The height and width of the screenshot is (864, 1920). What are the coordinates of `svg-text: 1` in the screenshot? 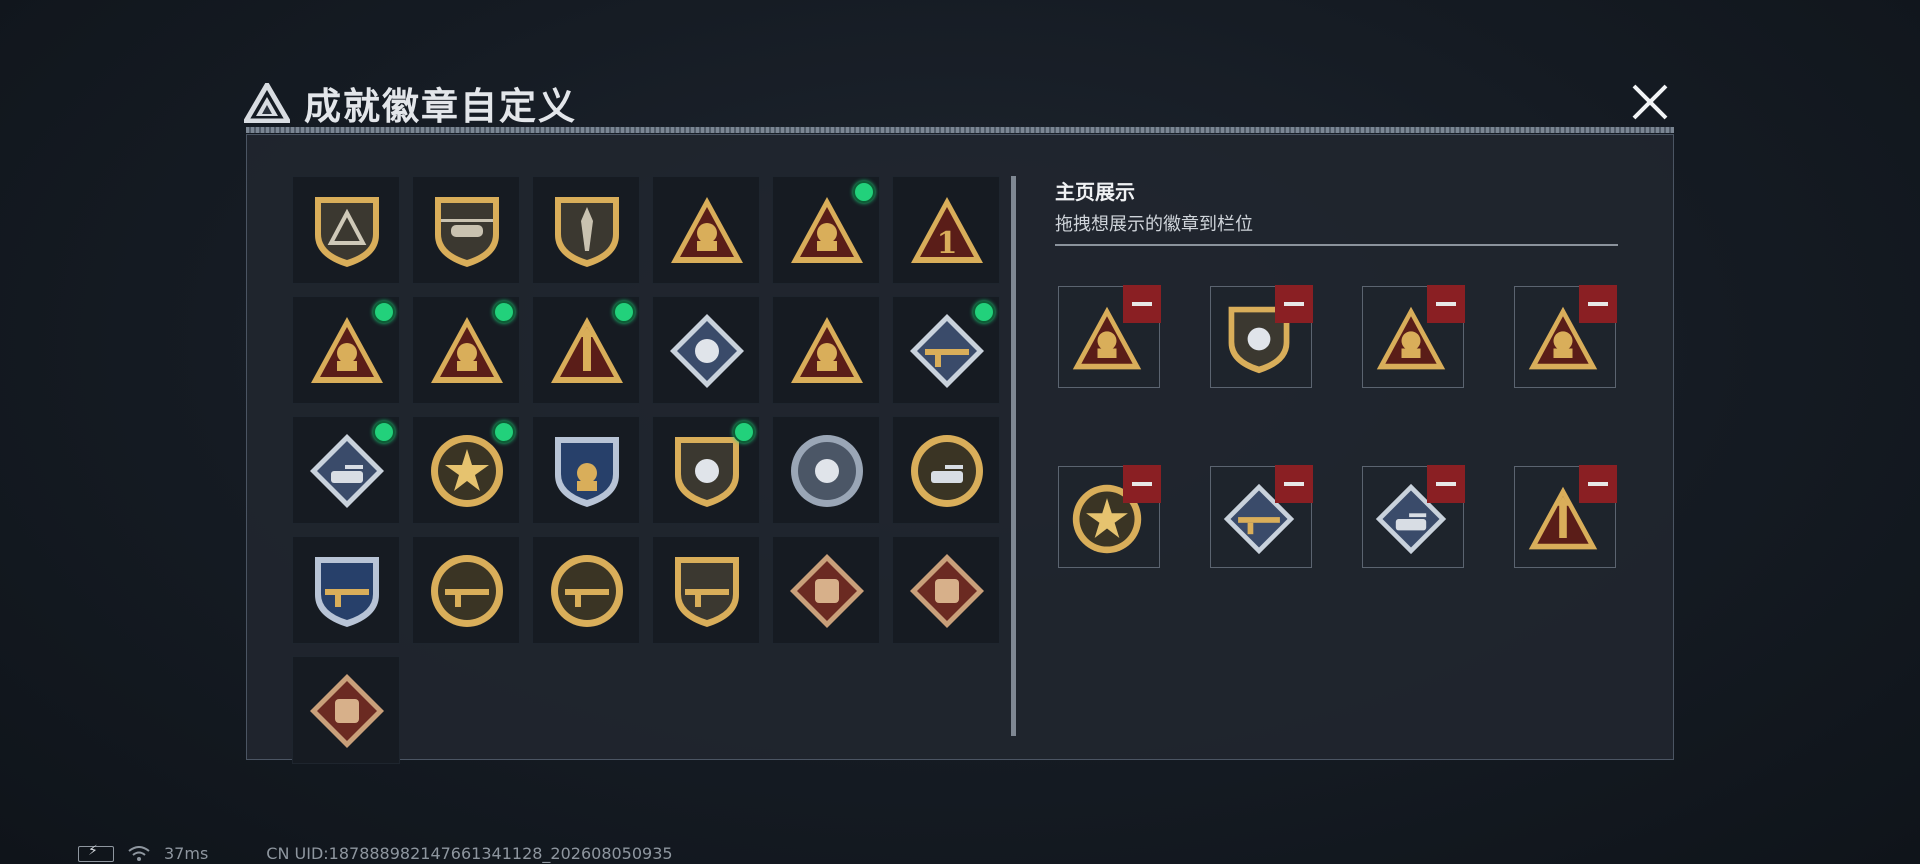 It's located at (947, 243).